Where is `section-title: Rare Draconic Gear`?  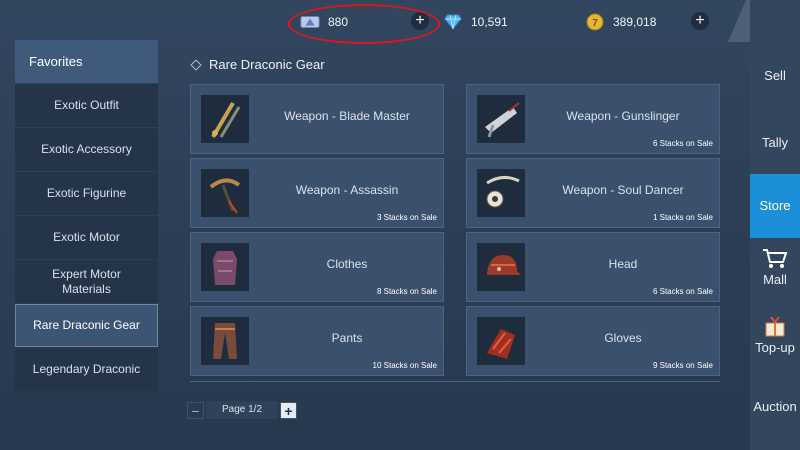 section-title: Rare Draconic Gear is located at coordinates (257, 64).